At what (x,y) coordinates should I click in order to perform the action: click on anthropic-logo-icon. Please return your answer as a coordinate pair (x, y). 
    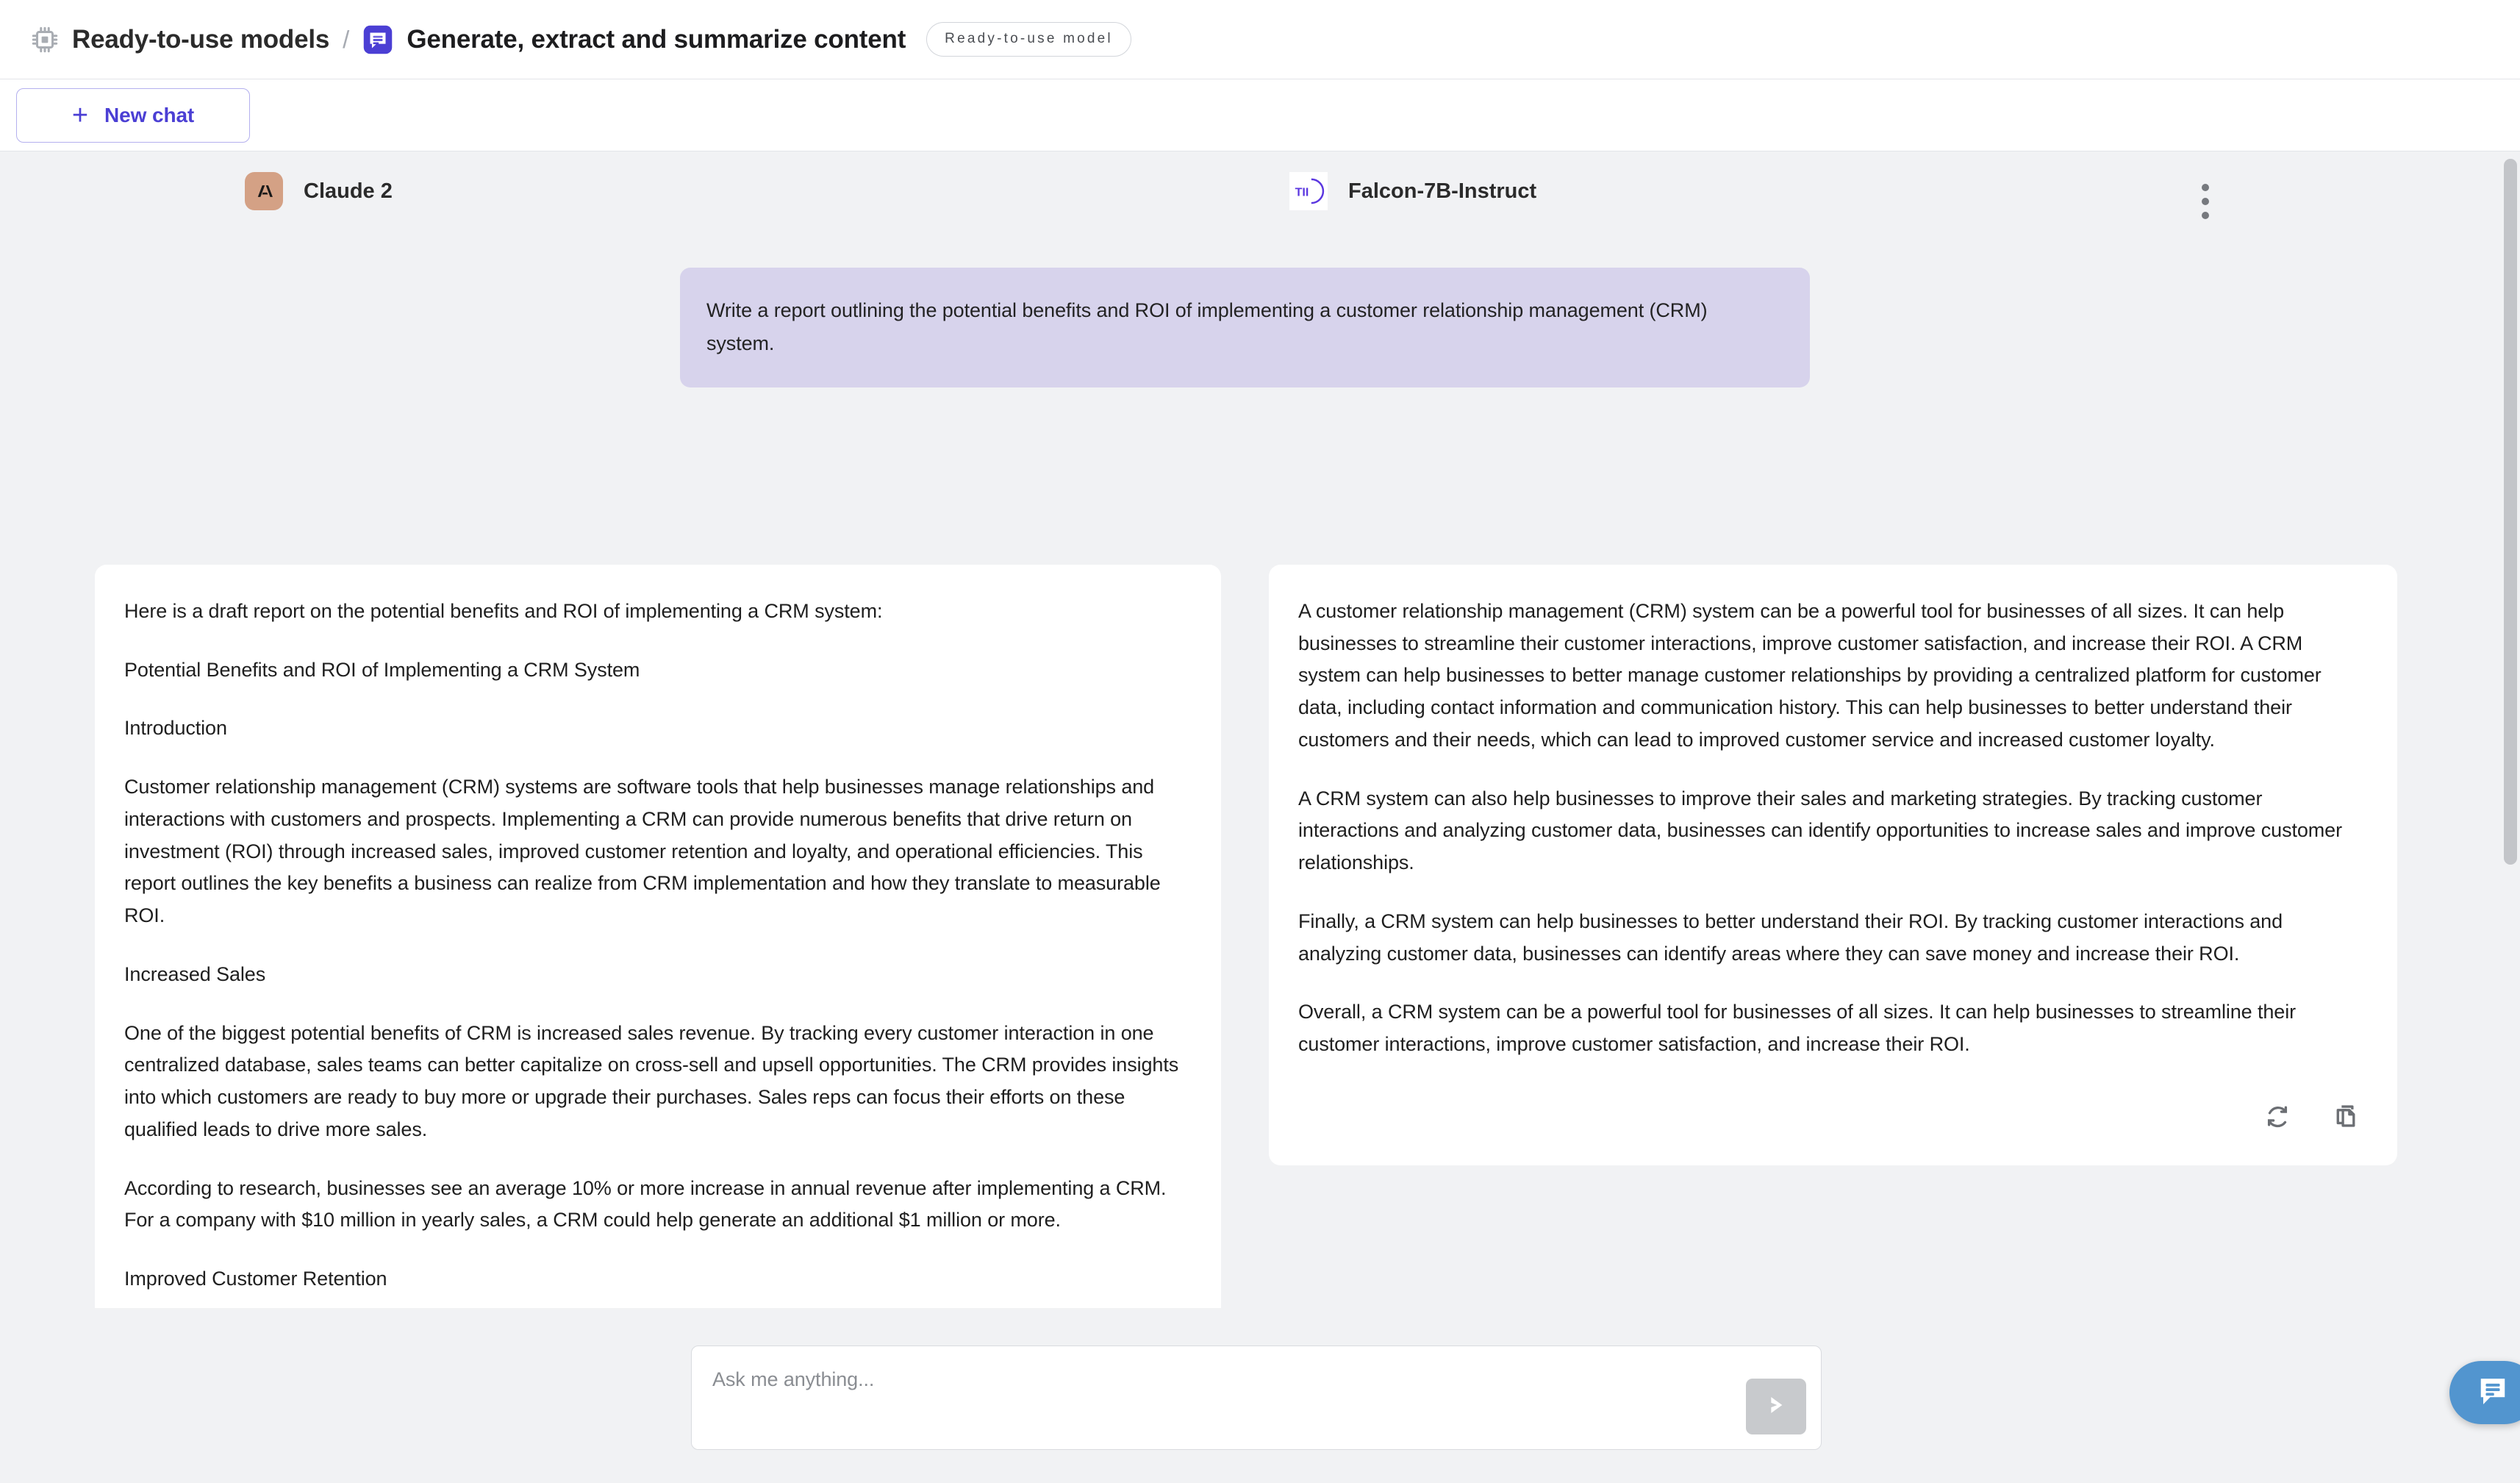
    Looking at the image, I should click on (264, 191).